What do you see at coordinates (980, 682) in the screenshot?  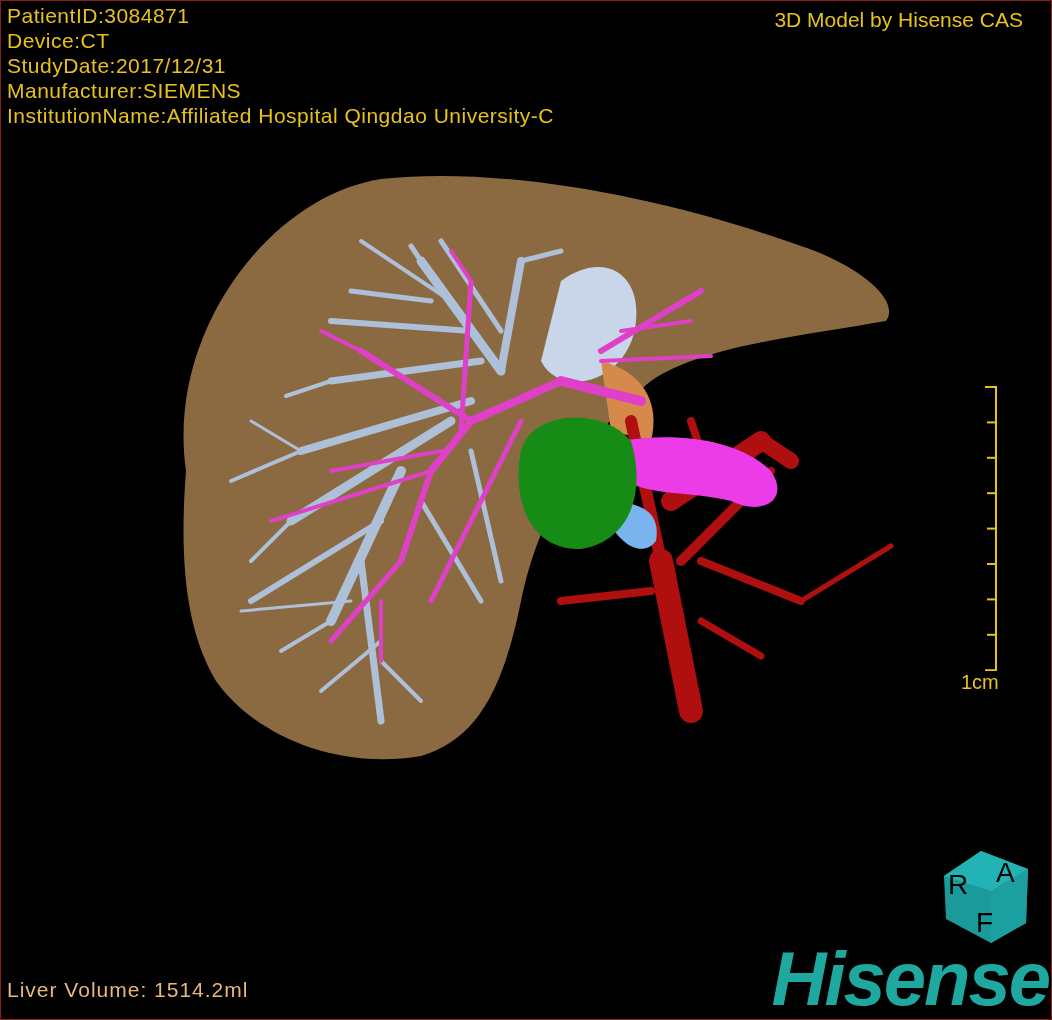 I see `scale-label: 1cm` at bounding box center [980, 682].